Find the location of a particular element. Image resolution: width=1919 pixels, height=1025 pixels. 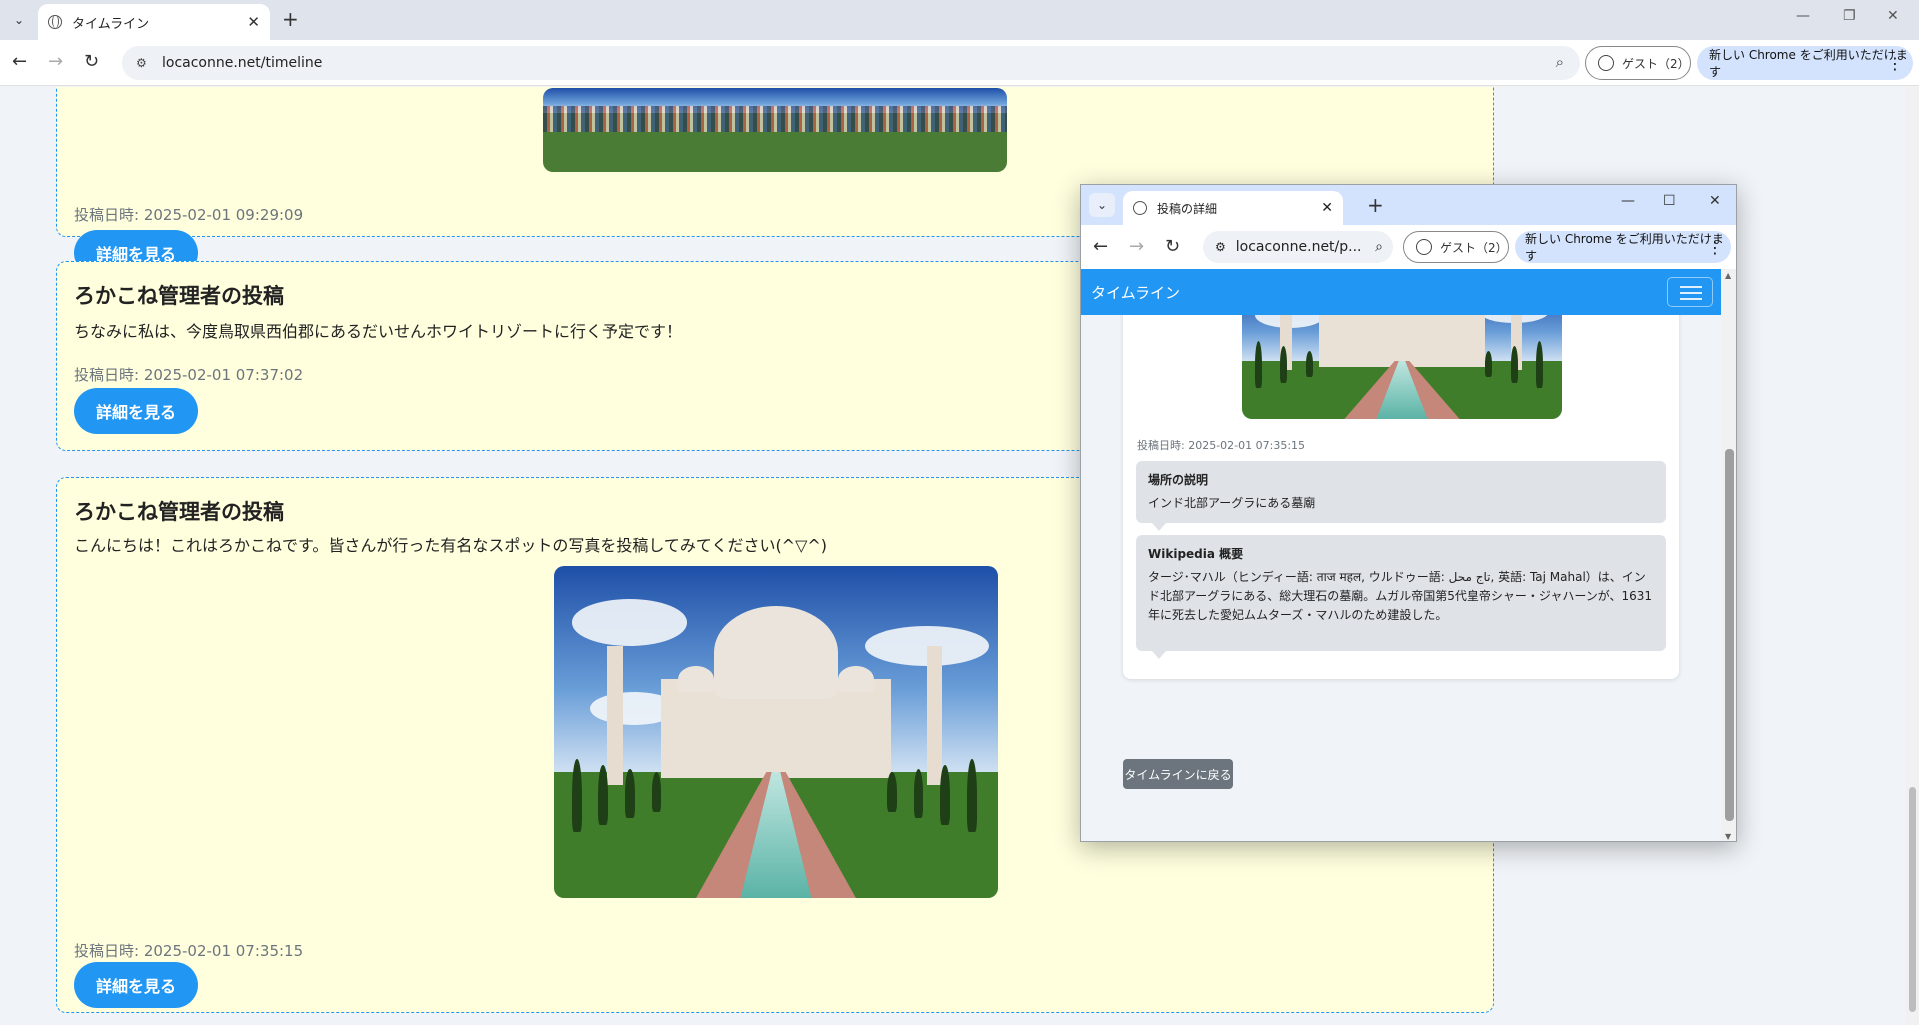

popup-forward-arrow-icon: → is located at coordinates (1136, 247).